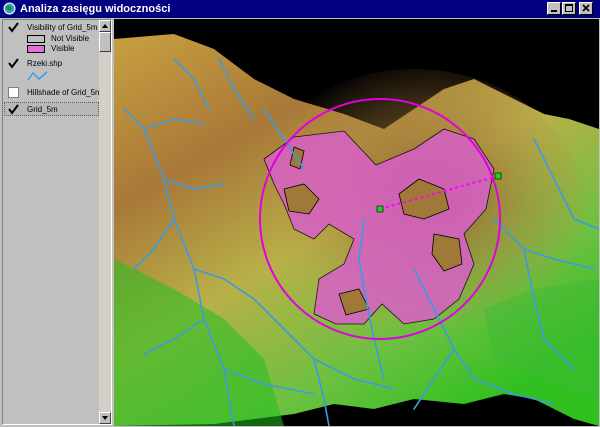 The width and height of the screenshot is (600, 427). Describe the element at coordinates (498, 176) in the screenshot. I see `target-point` at that location.